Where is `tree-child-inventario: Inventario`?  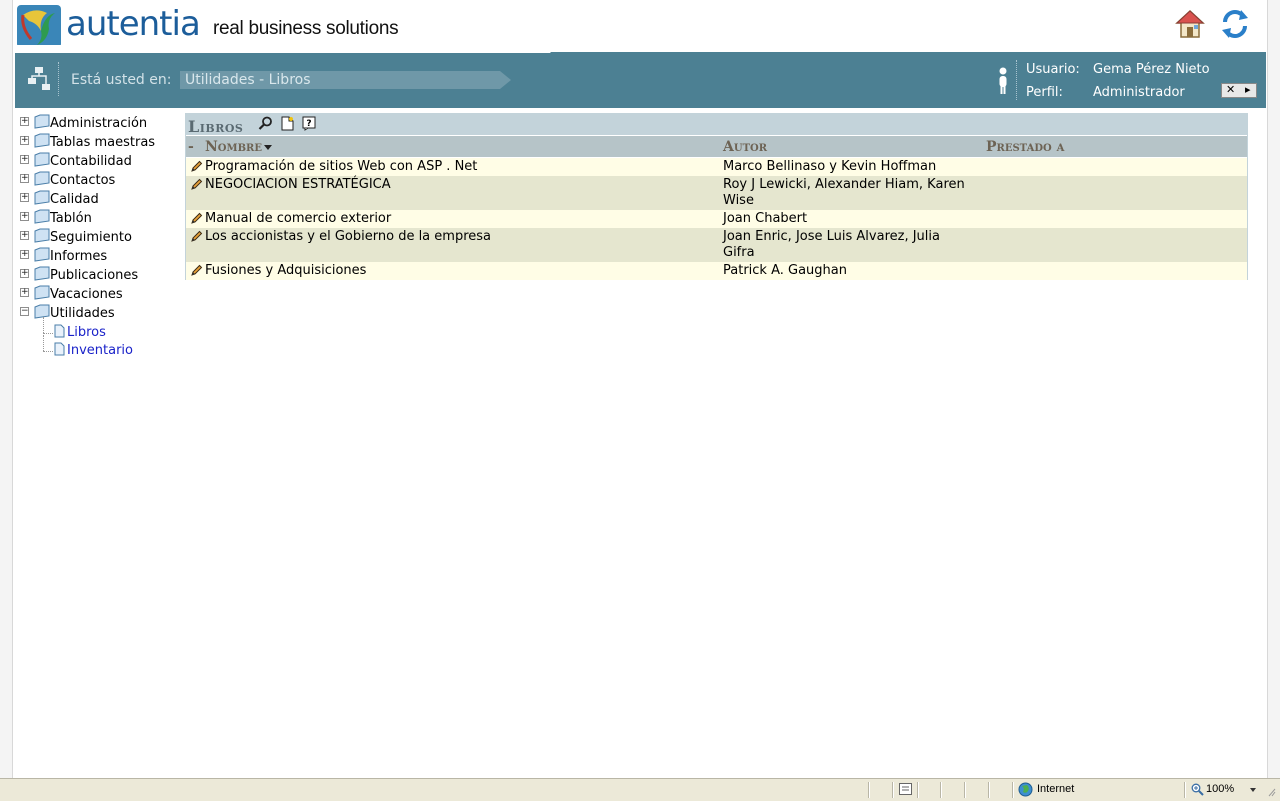
tree-child-inventario: Inventario is located at coordinates (100, 347).